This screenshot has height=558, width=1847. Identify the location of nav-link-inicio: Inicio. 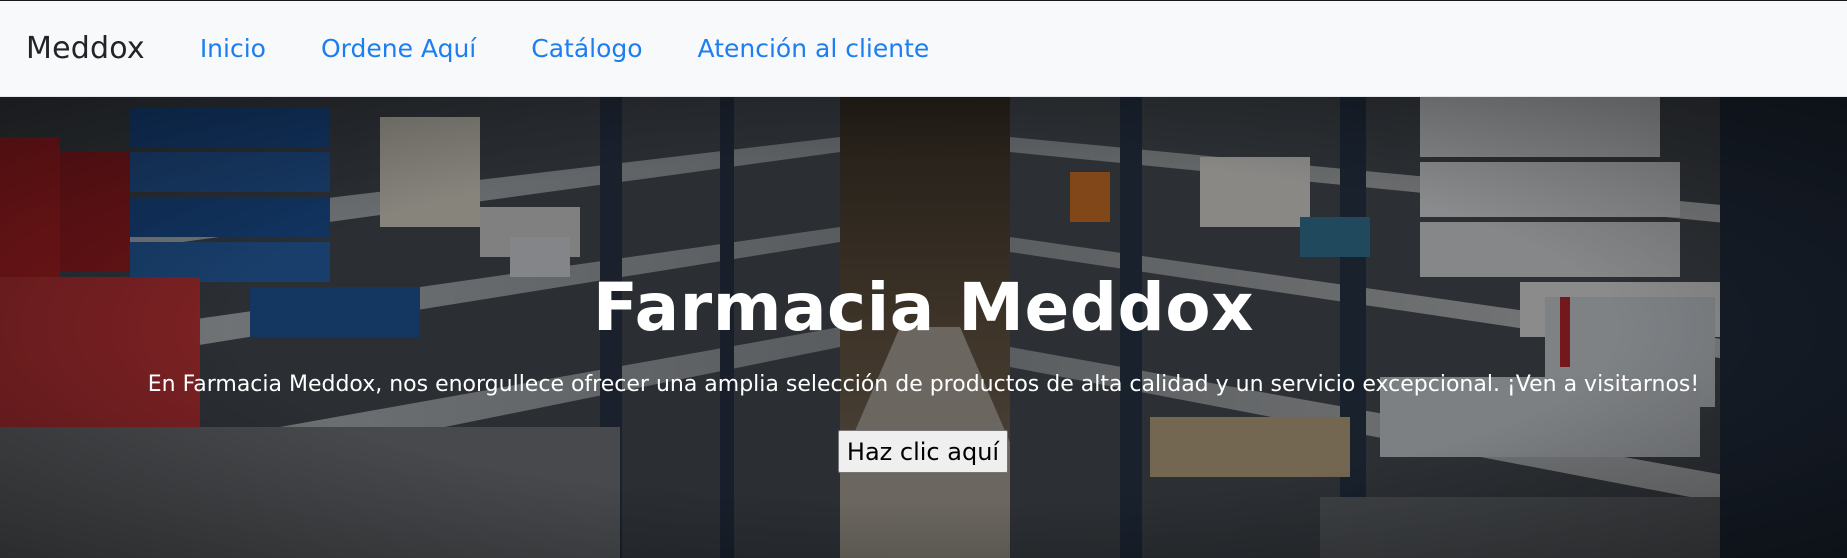
(233, 48).